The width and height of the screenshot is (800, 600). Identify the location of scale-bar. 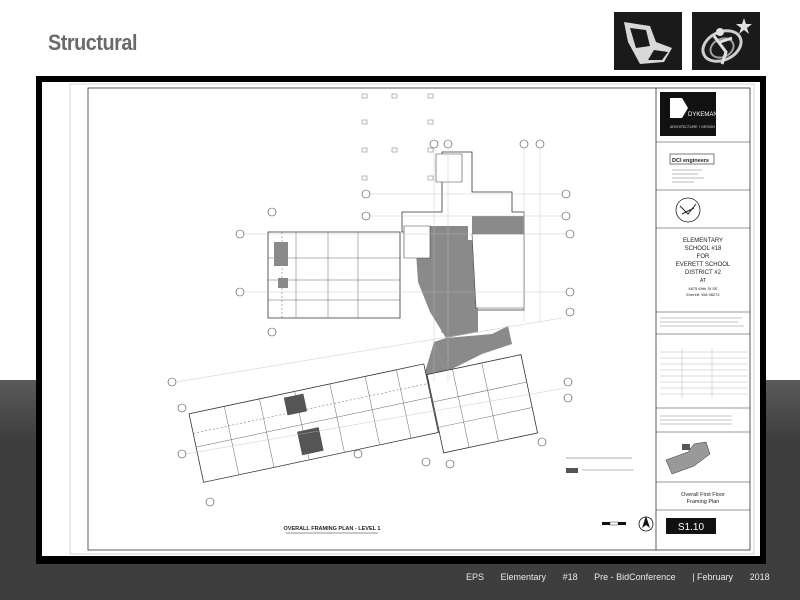
(614, 523).